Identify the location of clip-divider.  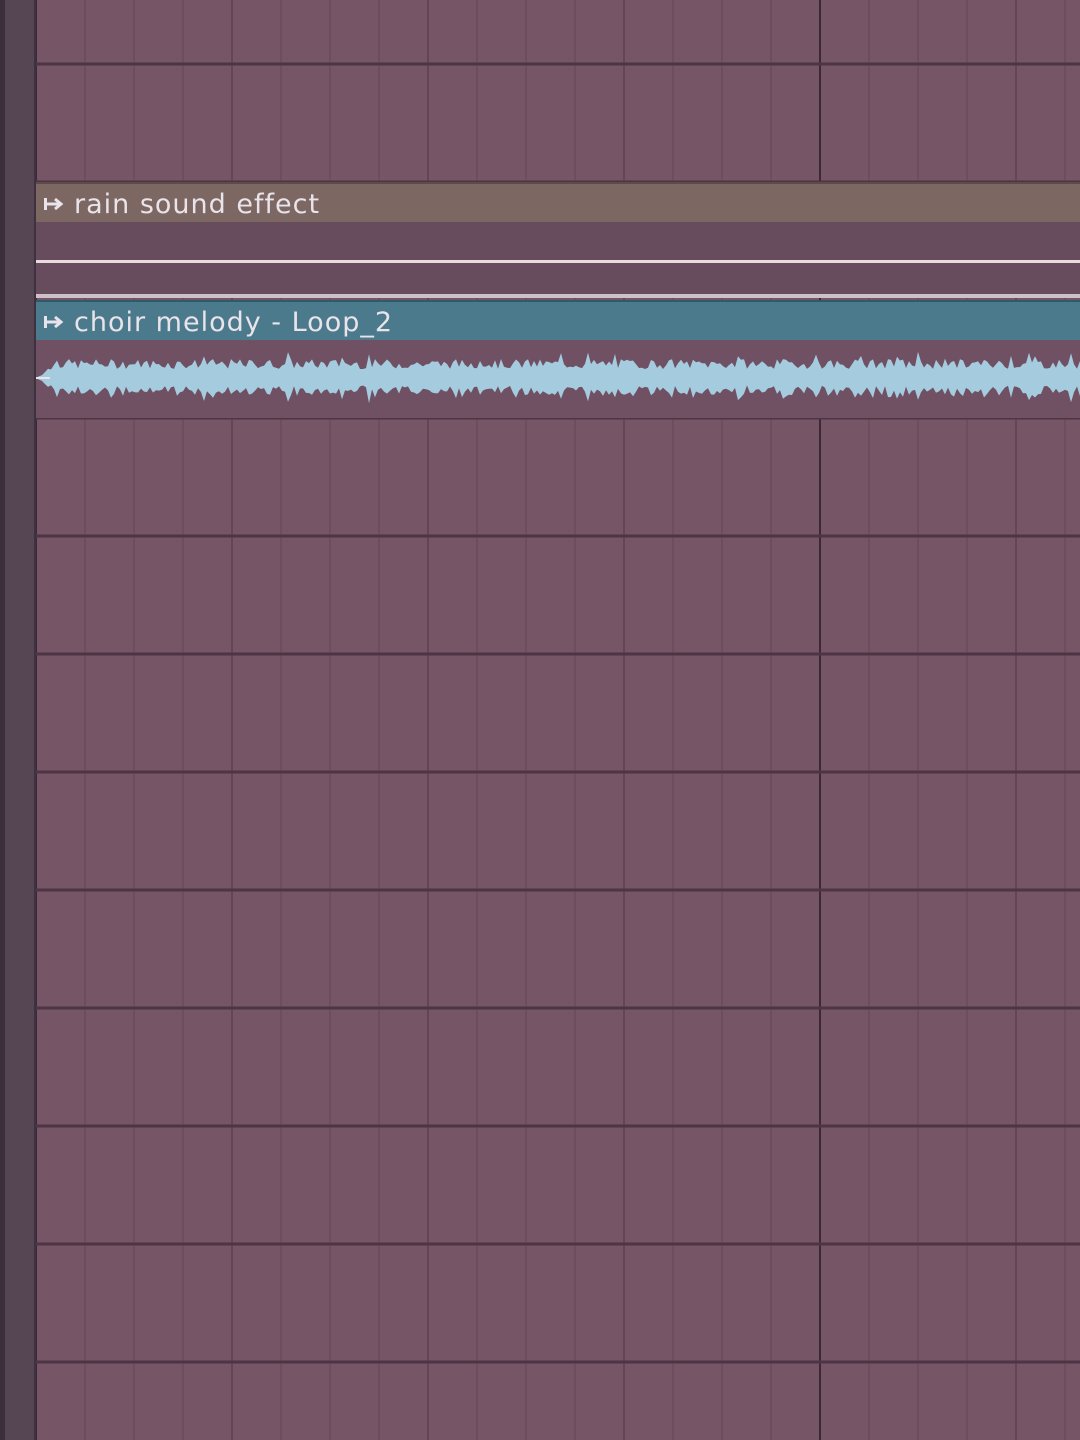
(558, 296).